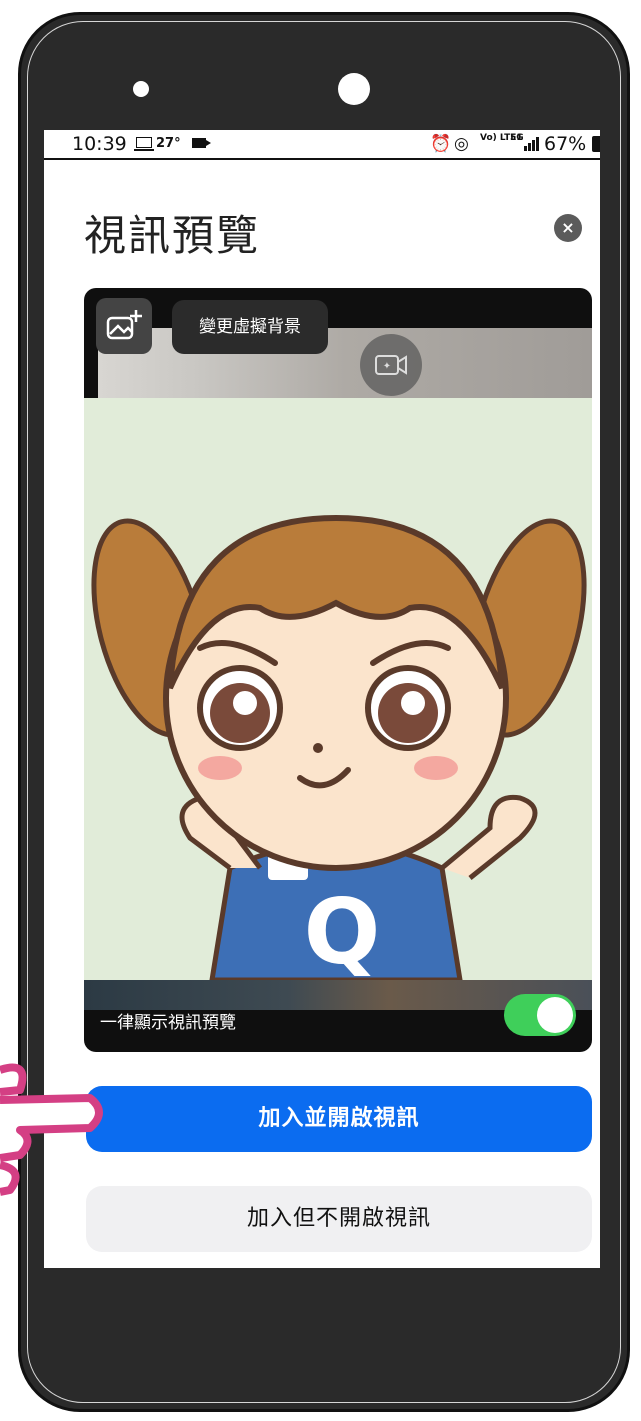 The image size is (641, 1421). I want to click on phone-sensor-dot, so click(141, 89).